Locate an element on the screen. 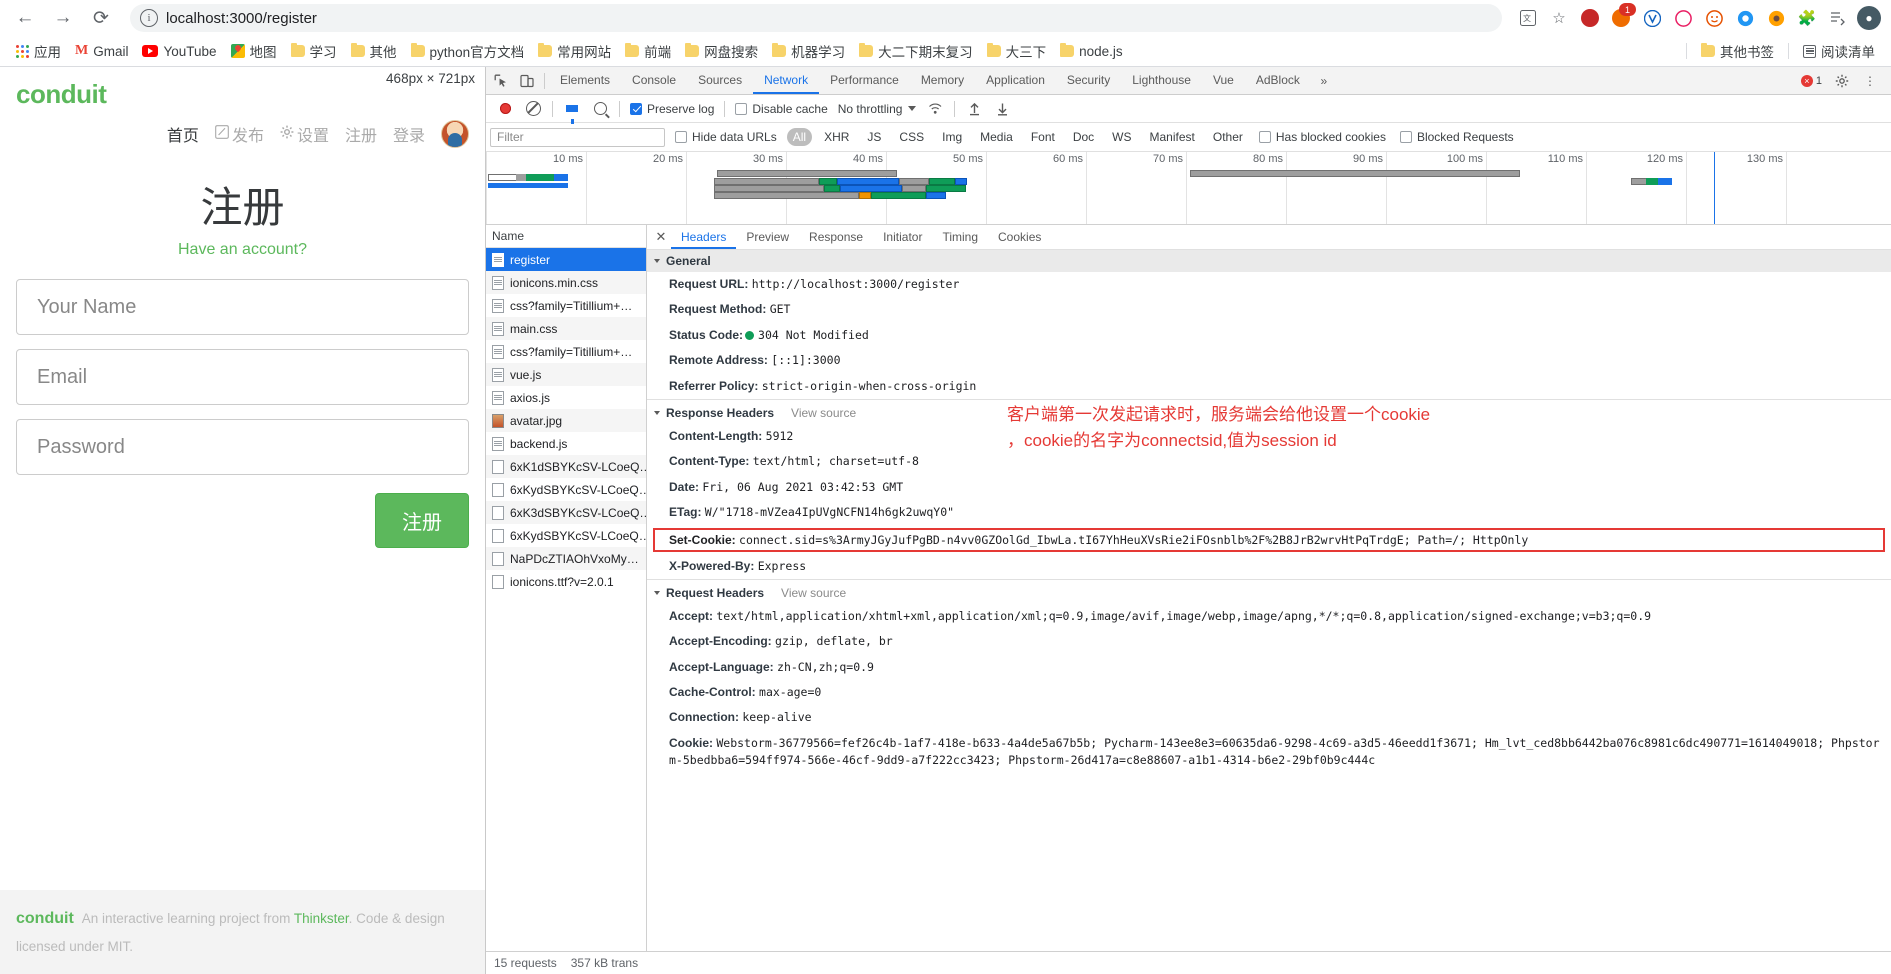 This screenshot has height=974, width=1891. translate-icon: 文 is located at coordinates (1528, 18).